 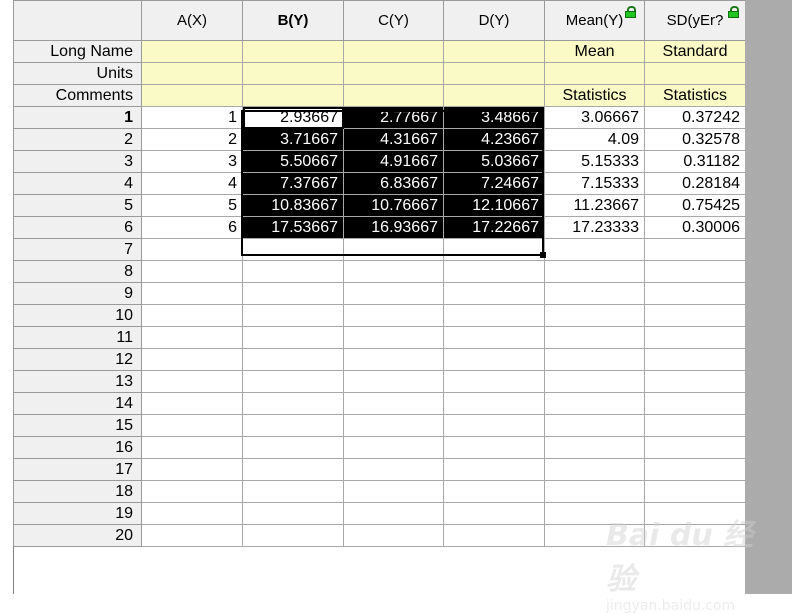 I want to click on cell-b: 5.50667, so click(x=293, y=161).